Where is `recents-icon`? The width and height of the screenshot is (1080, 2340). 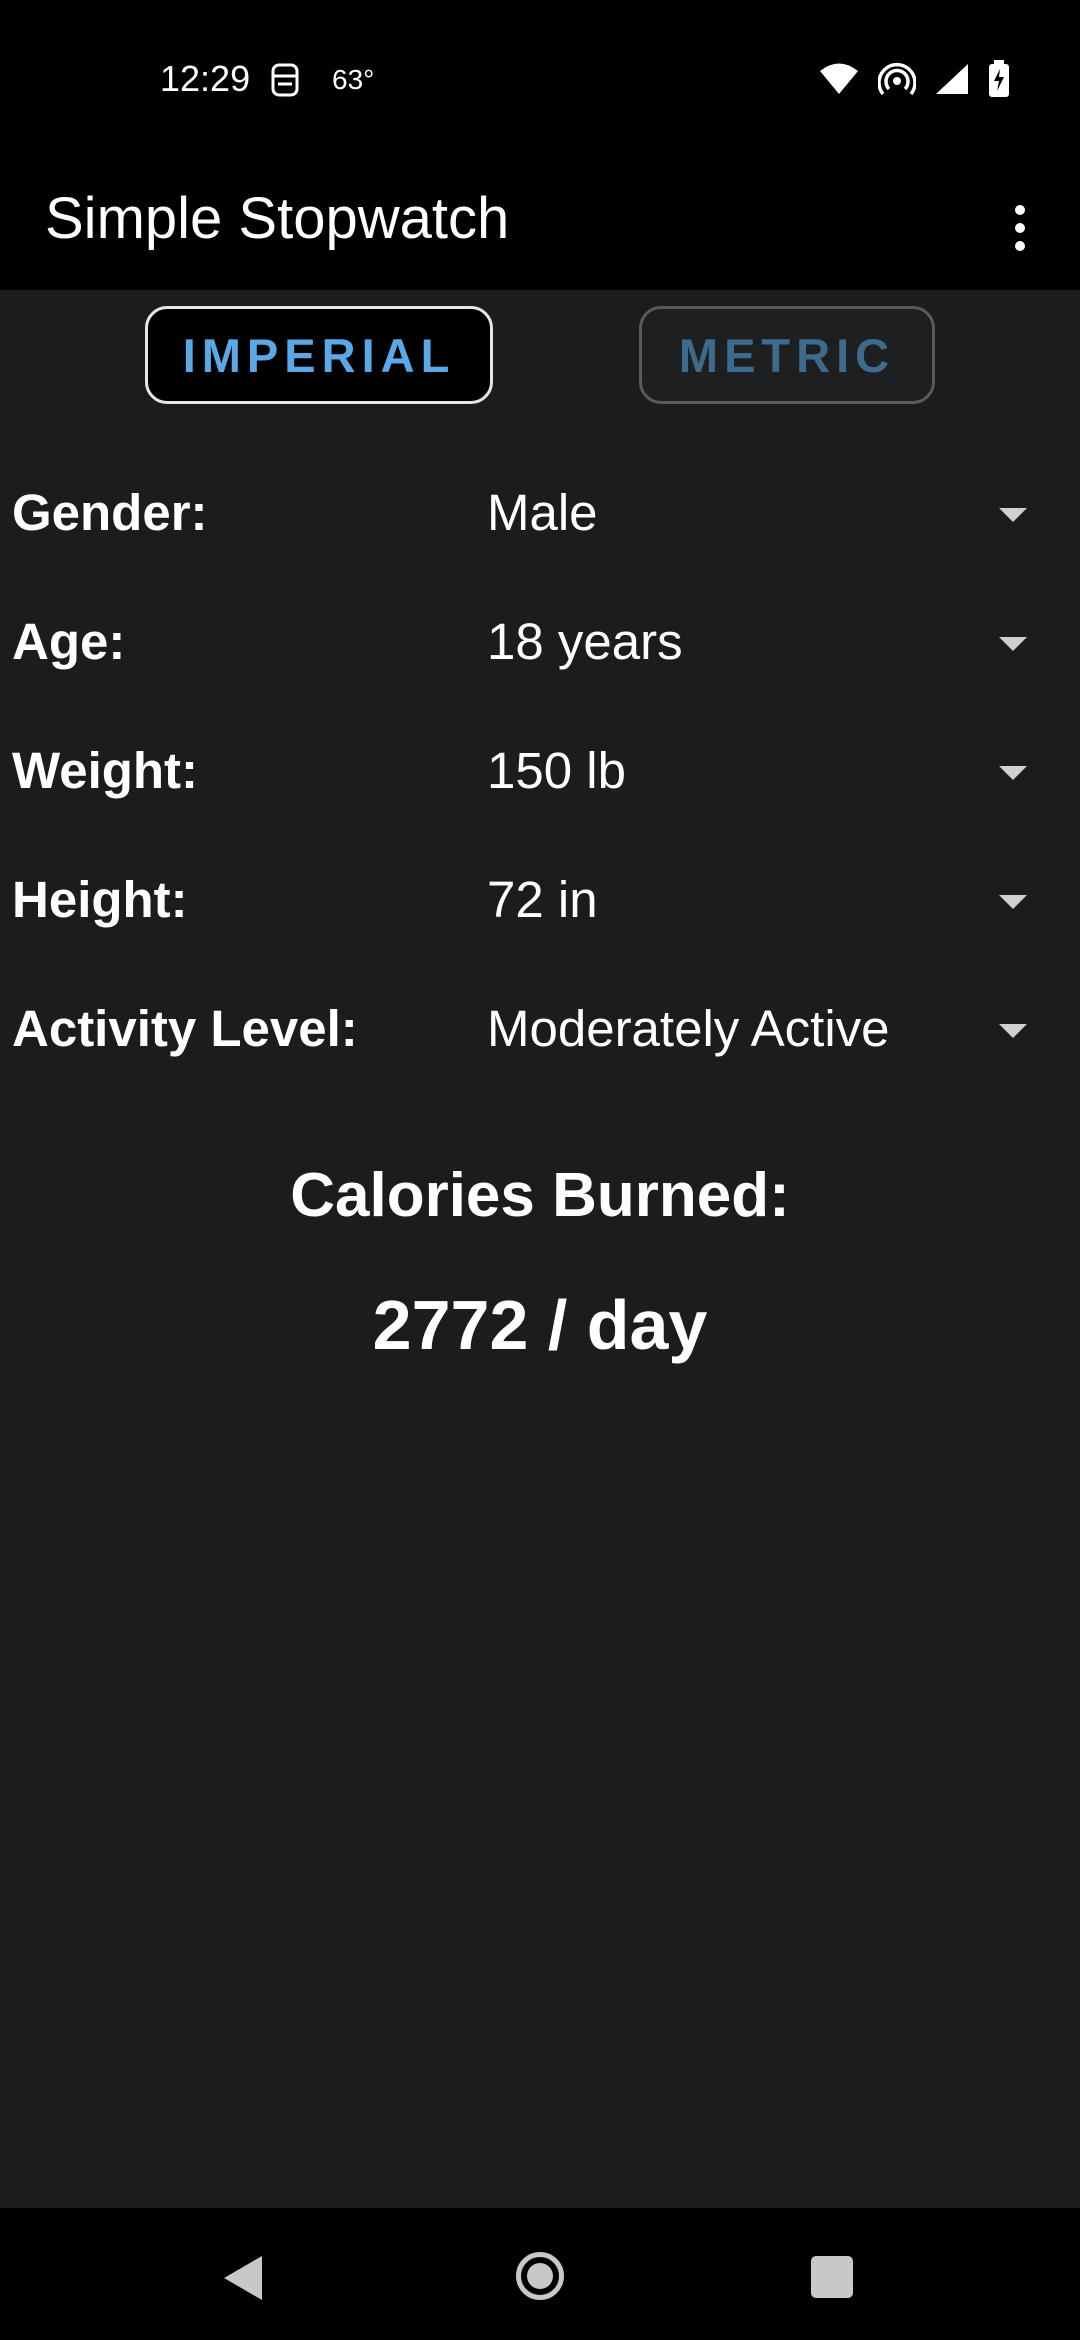 recents-icon is located at coordinates (832, 2277).